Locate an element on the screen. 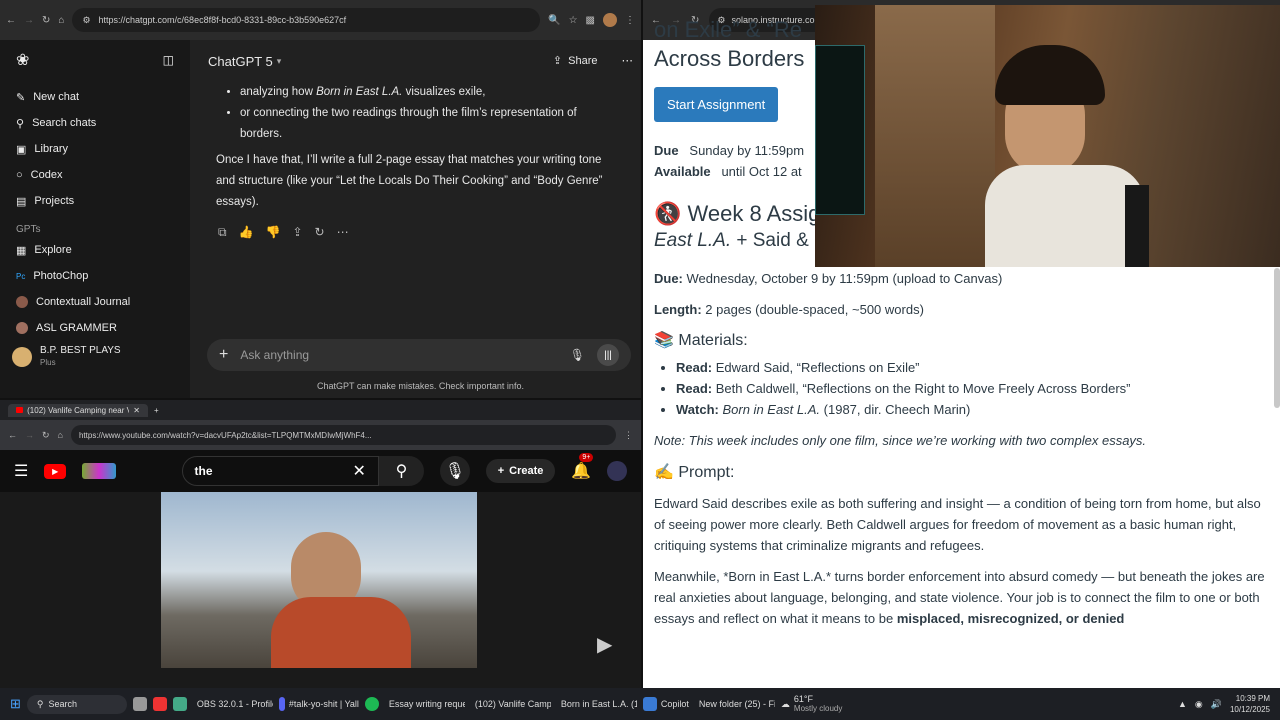  taskbar-app-canvas: Born in East L.A. (19 is located at coordinates (597, 704).